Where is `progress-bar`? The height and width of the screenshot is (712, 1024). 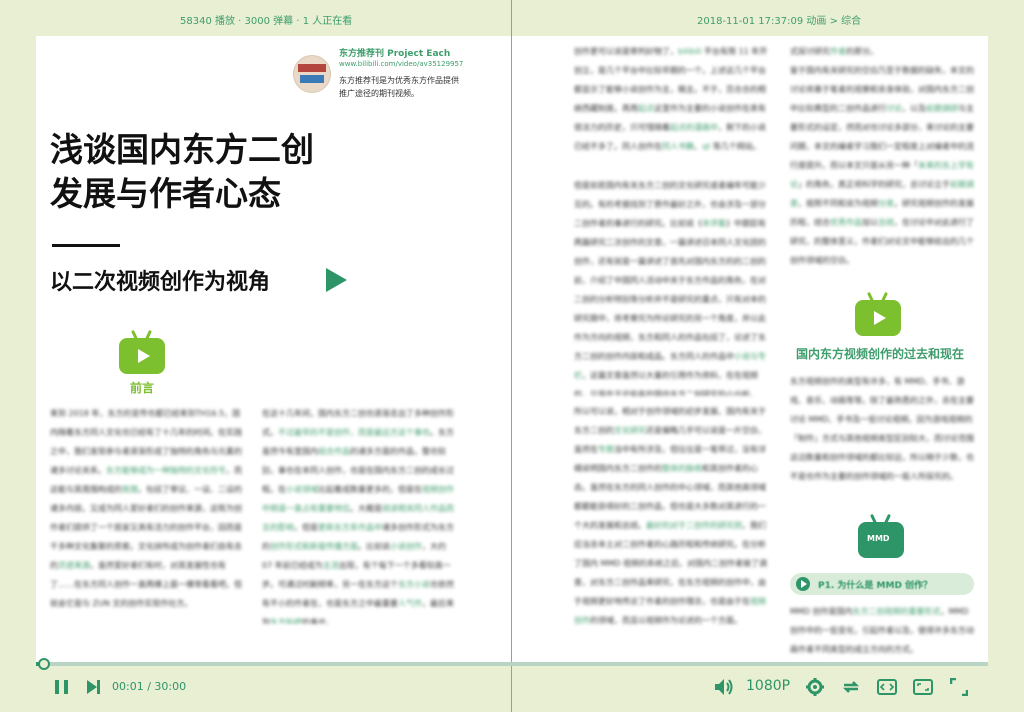 progress-bar is located at coordinates (512, 664).